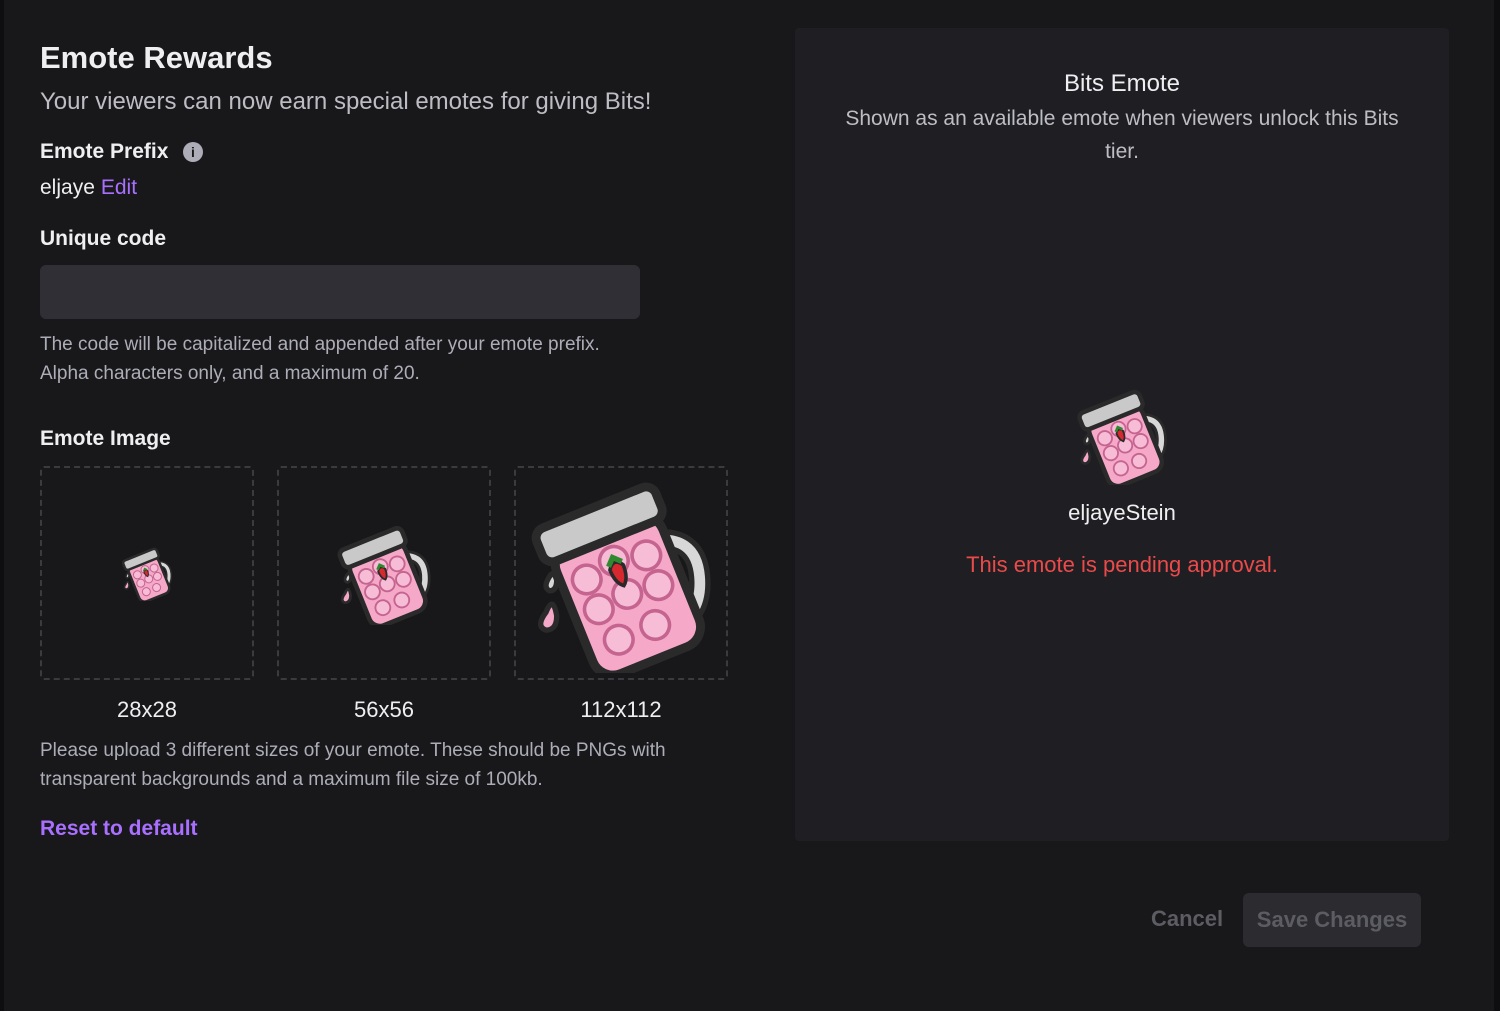  What do you see at coordinates (1122, 83) in the screenshot?
I see `preview-title: Bits Emote` at bounding box center [1122, 83].